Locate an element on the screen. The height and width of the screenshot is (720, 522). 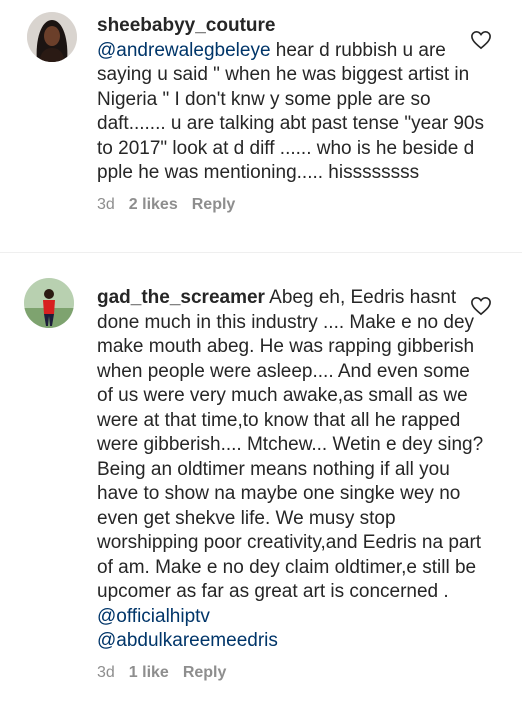
likes-count: 2 likes is located at coordinates (153, 205).